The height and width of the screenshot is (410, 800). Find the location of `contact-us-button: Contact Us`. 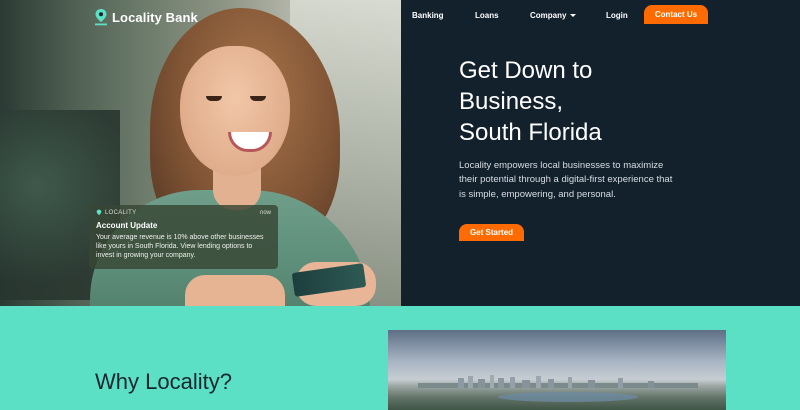

contact-us-button: Contact Us is located at coordinates (676, 14).